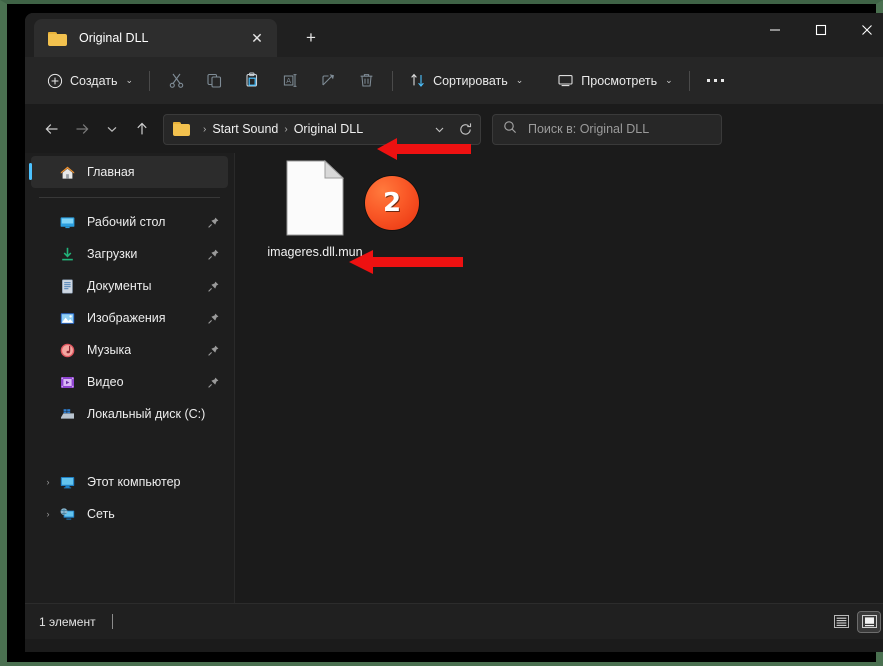  Describe the element at coordinates (67, 172) in the screenshot. I see `home-icon` at that location.